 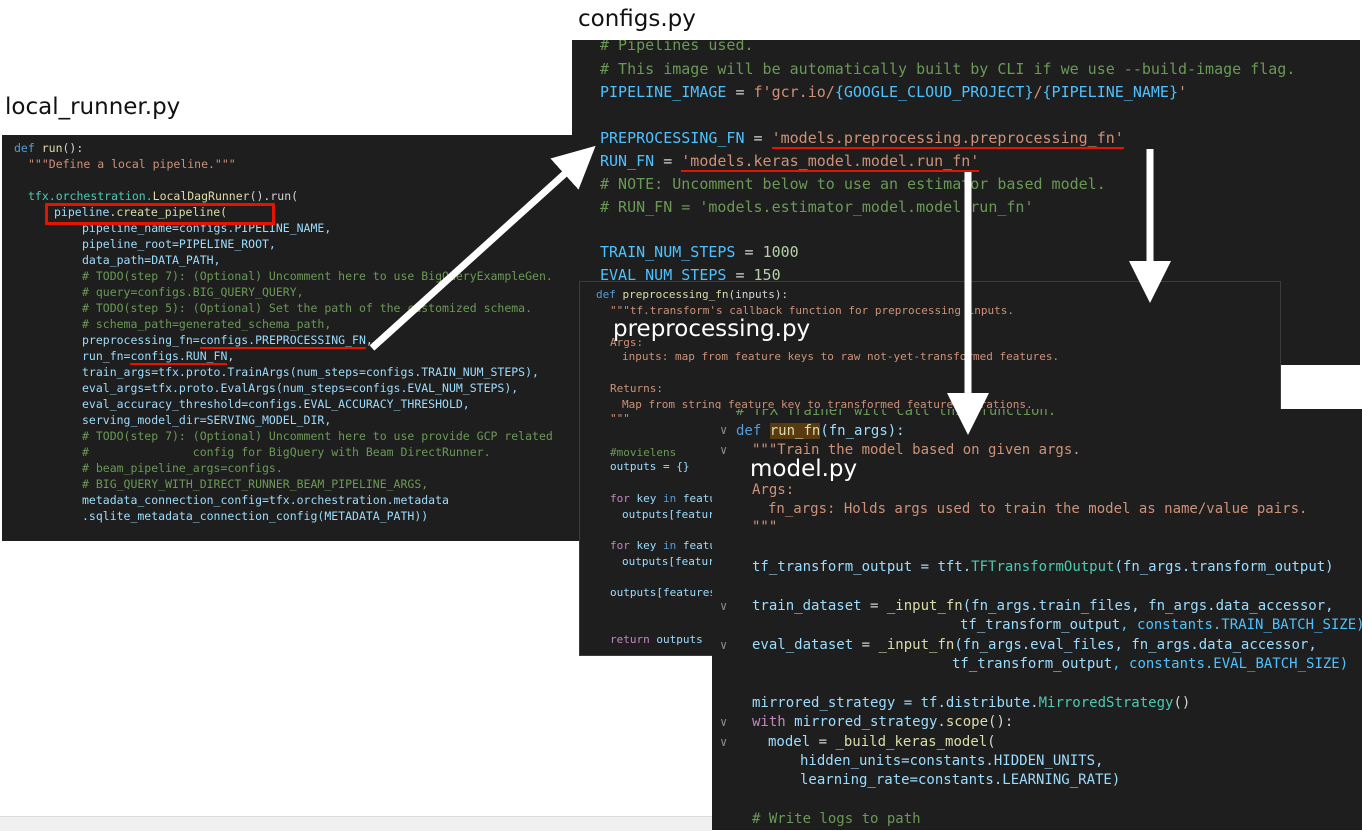 What do you see at coordinates (794, 92) in the screenshot?
I see `code-token: f'gcr.io/` at bounding box center [794, 92].